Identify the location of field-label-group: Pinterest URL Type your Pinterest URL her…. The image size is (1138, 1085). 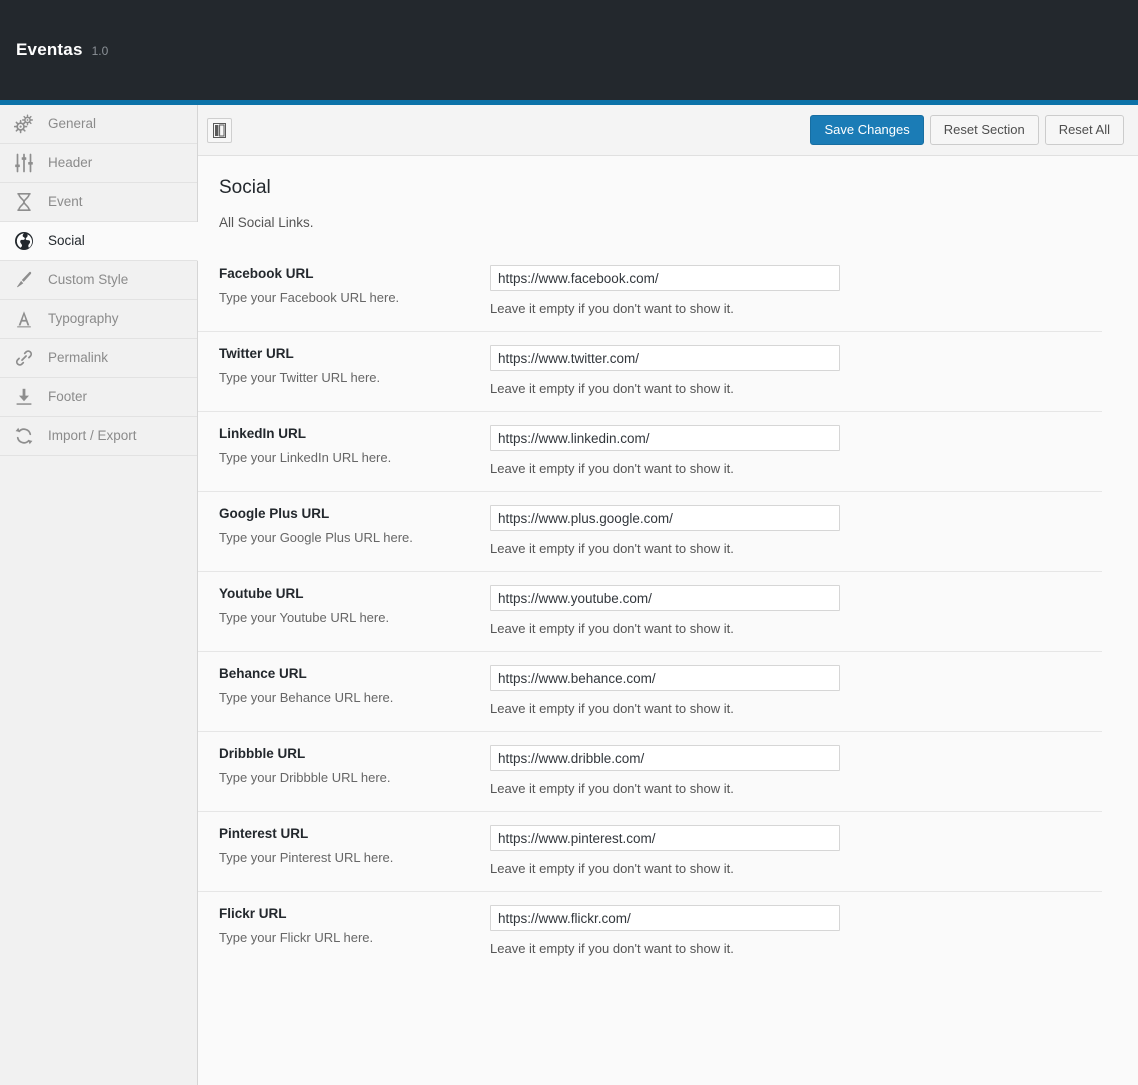
(354, 845).